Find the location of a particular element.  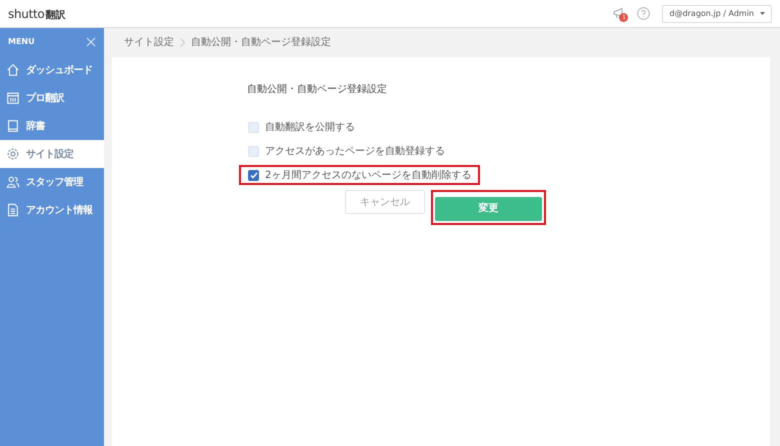

change-button: 変更 is located at coordinates (488, 208).